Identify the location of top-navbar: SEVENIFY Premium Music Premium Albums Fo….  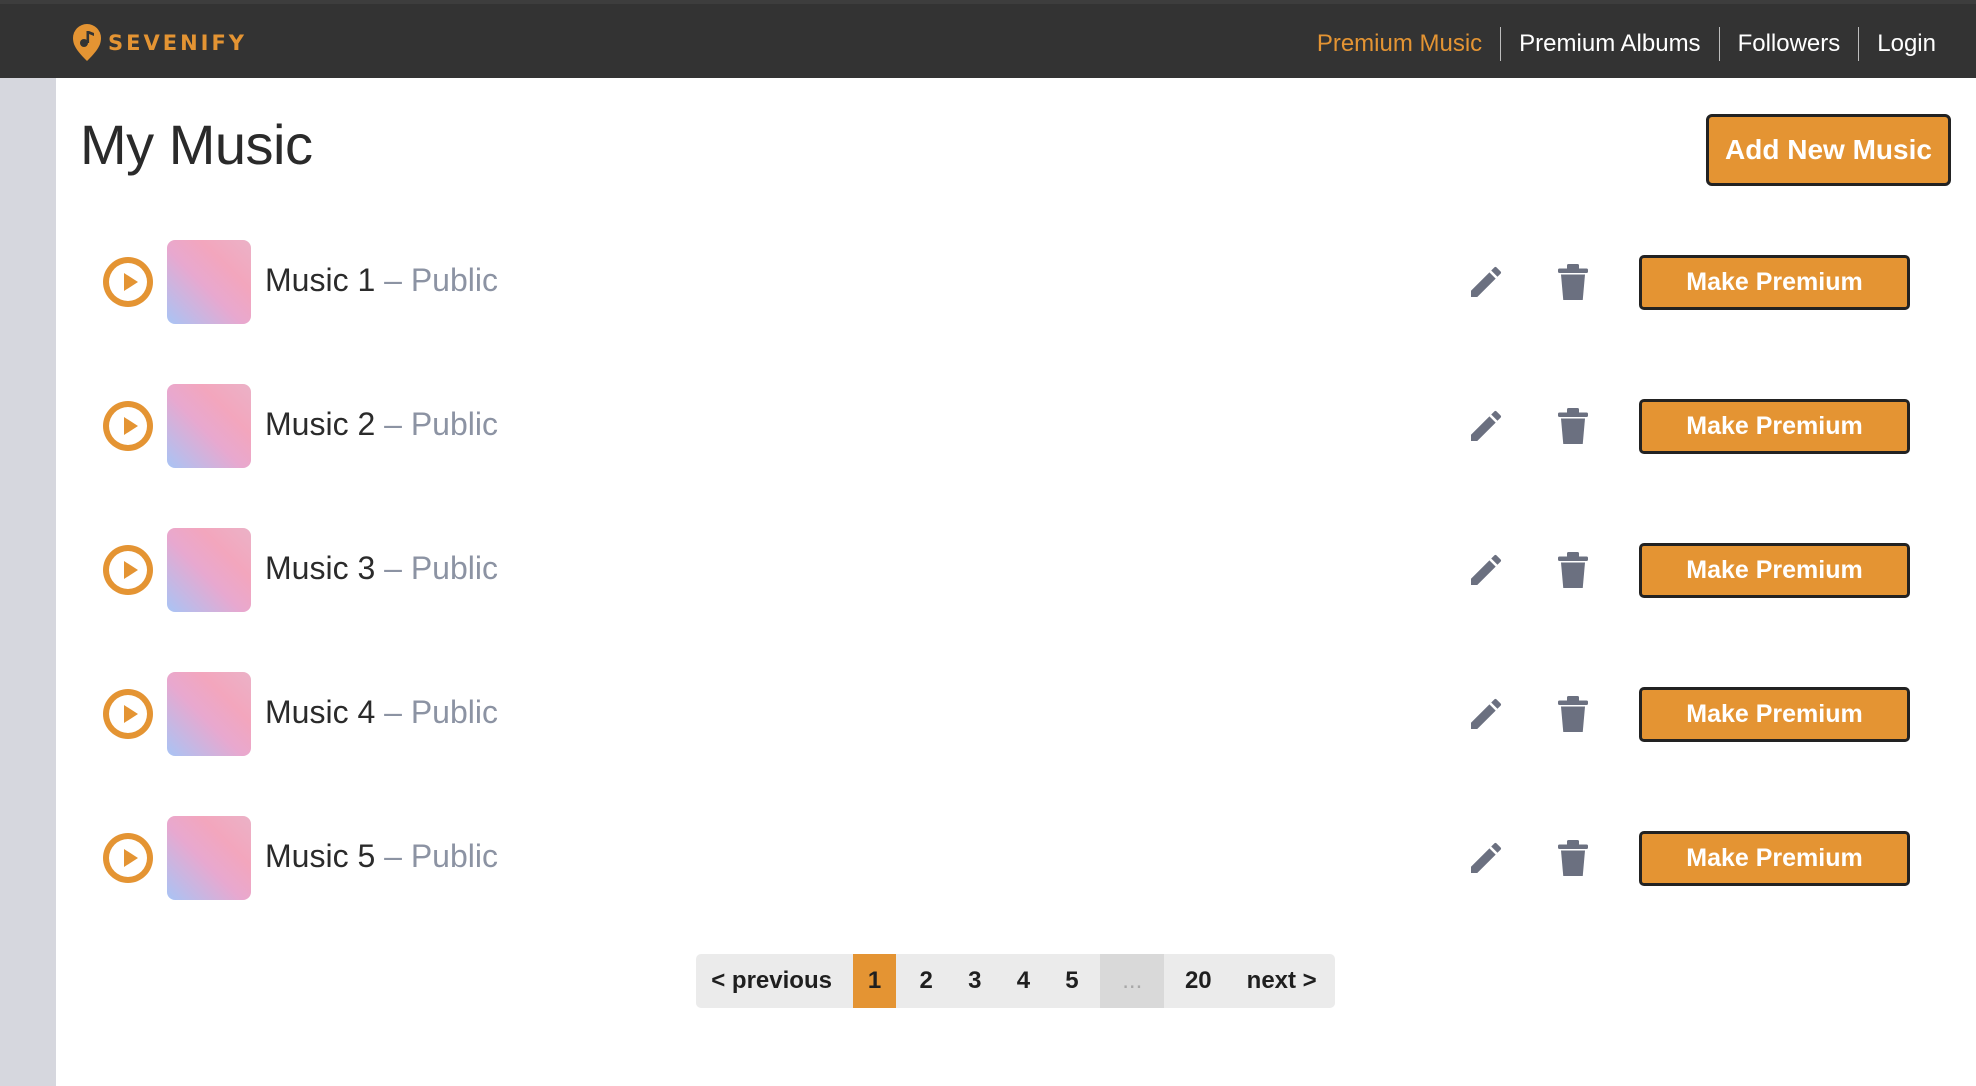
(988, 39).